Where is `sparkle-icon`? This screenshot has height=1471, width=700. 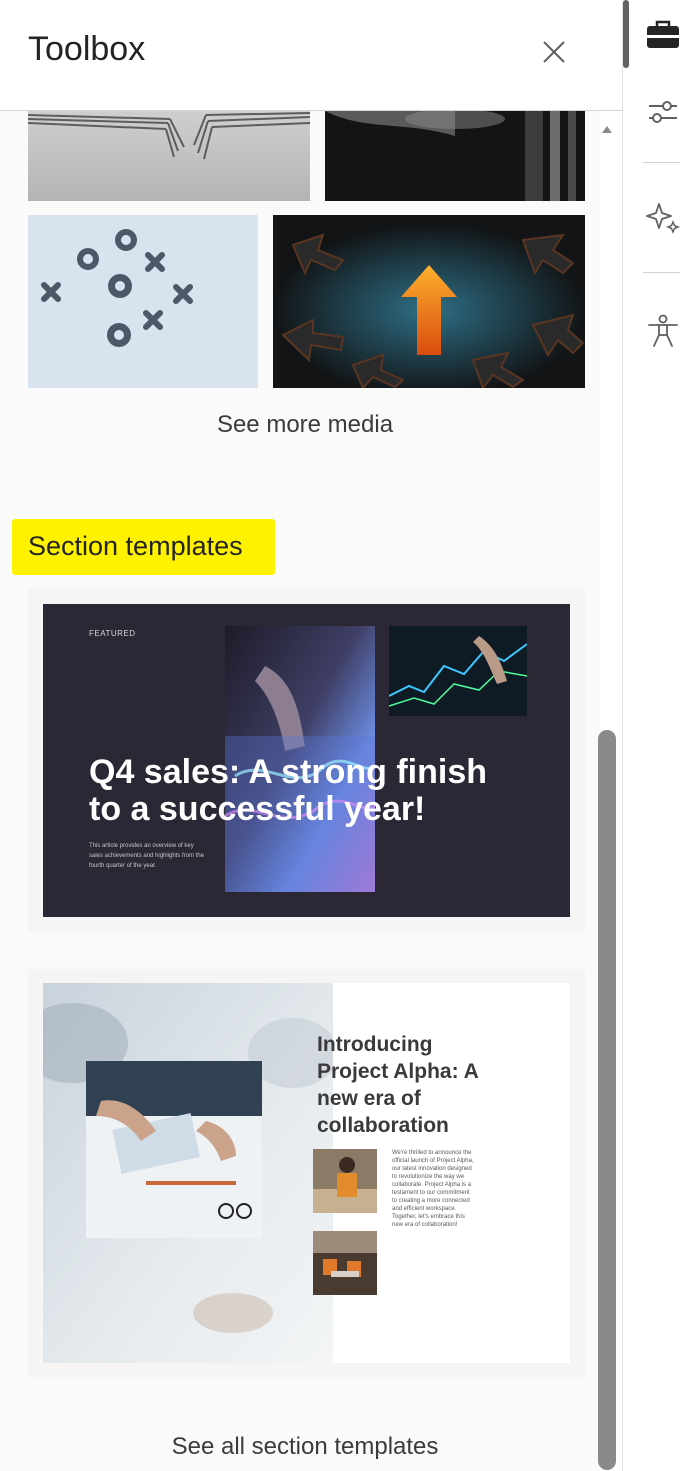 sparkle-icon is located at coordinates (663, 218).